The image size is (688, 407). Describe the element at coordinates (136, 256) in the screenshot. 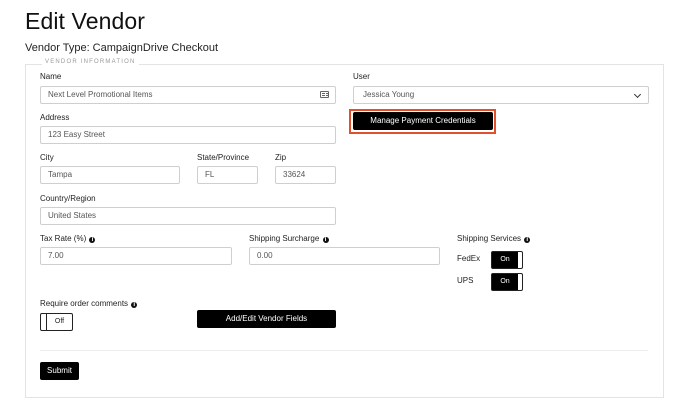

I see `tax-rate-input: 7.00` at that location.